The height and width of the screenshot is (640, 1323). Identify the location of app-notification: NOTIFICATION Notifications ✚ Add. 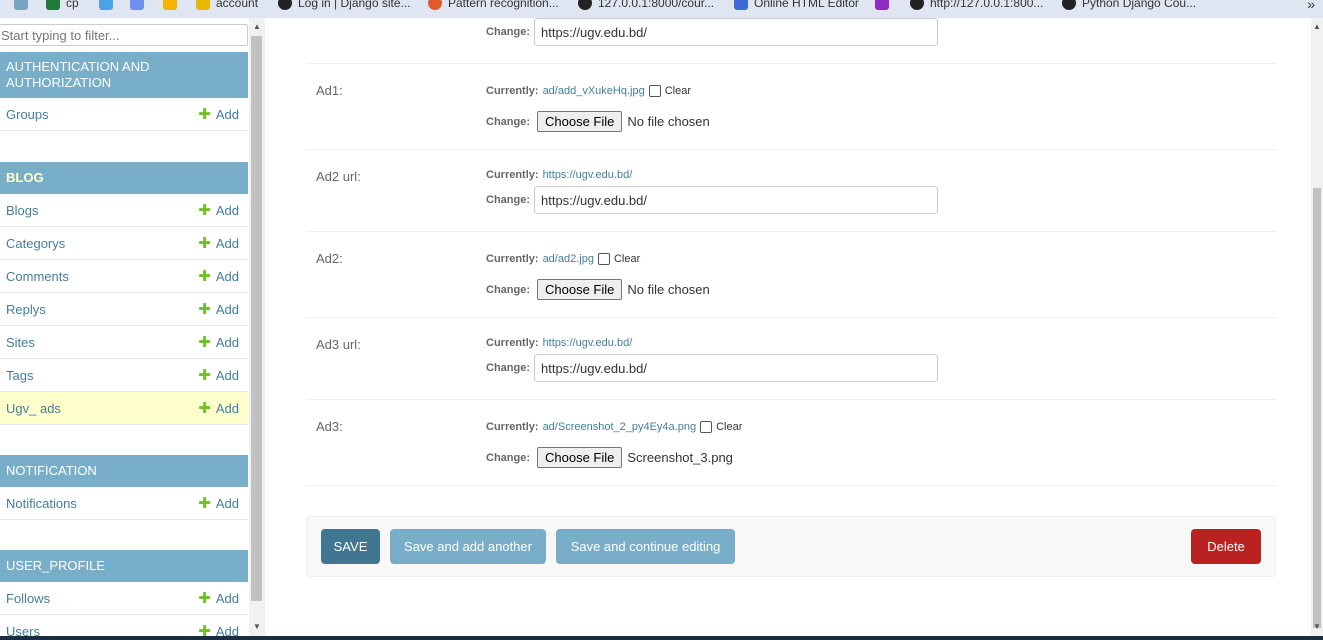
(124, 487).